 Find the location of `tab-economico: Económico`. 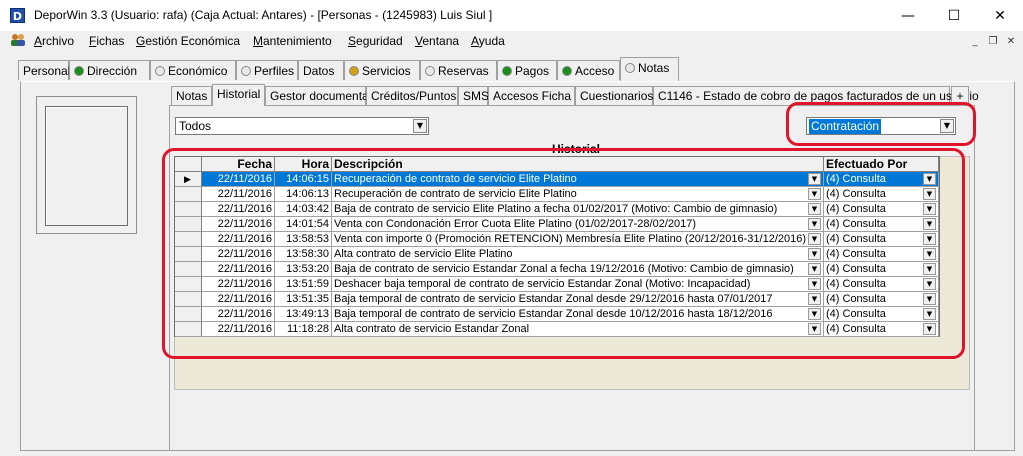

tab-economico: Económico is located at coordinates (193, 70).